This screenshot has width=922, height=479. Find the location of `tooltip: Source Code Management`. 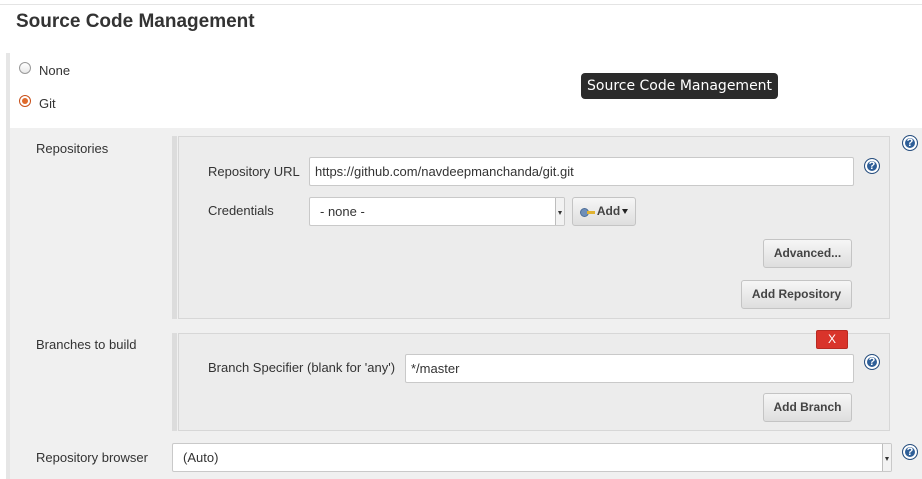

tooltip: Source Code Management is located at coordinates (680, 86).